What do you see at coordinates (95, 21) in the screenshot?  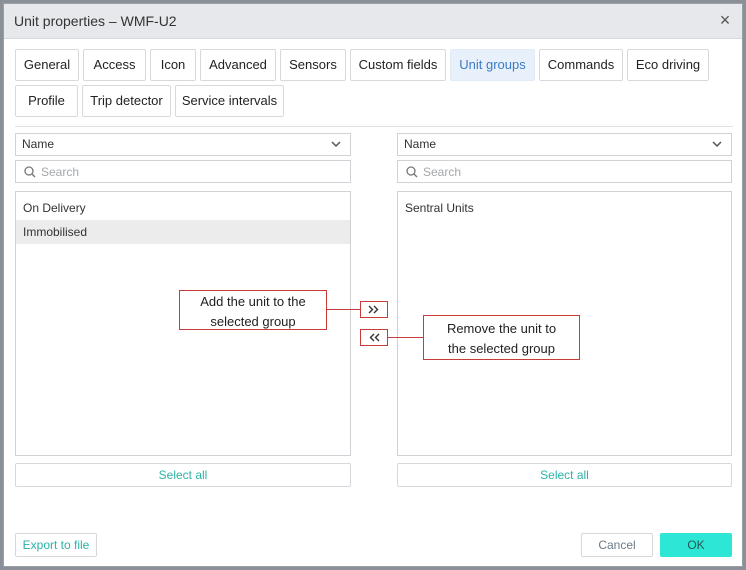 I see `dialog-title: Unit properties – WMF-U2` at bounding box center [95, 21].